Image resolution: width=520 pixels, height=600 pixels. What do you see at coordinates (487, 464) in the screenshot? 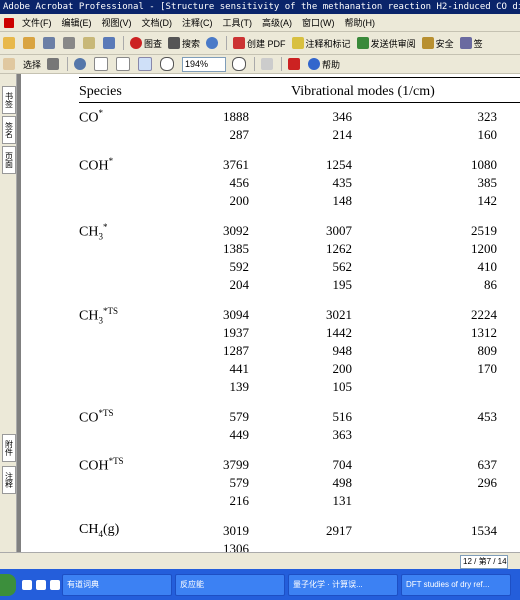
I see `mode-value: 637` at bounding box center [487, 464].